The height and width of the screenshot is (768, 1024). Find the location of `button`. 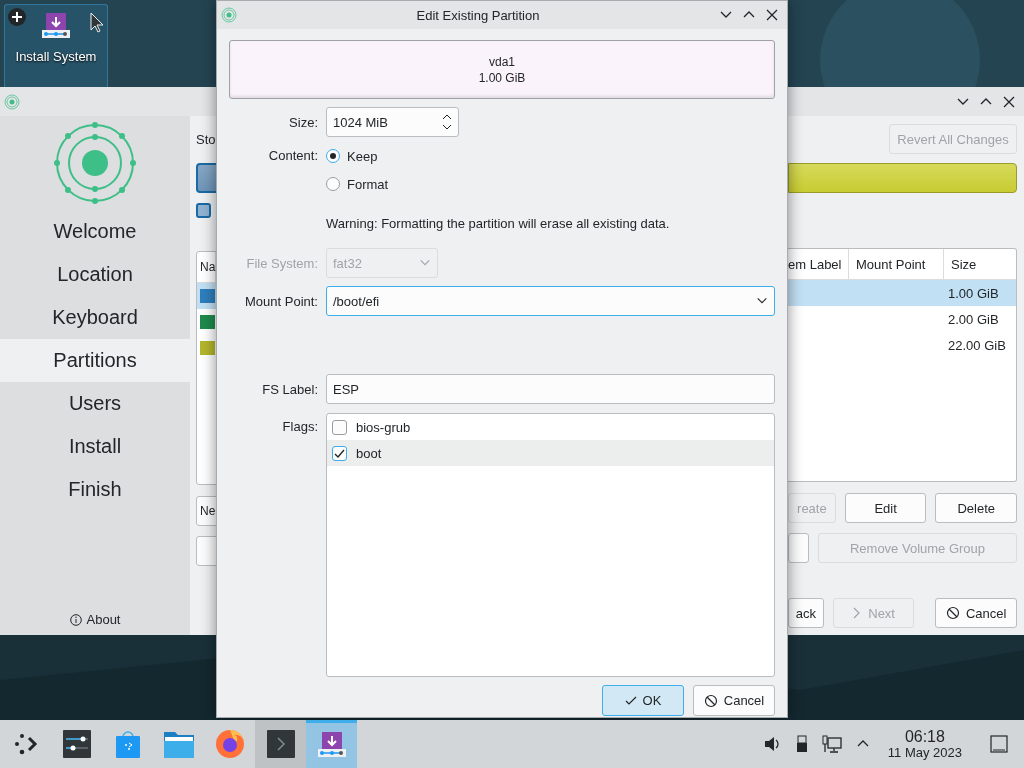

button is located at coordinates (798, 548).